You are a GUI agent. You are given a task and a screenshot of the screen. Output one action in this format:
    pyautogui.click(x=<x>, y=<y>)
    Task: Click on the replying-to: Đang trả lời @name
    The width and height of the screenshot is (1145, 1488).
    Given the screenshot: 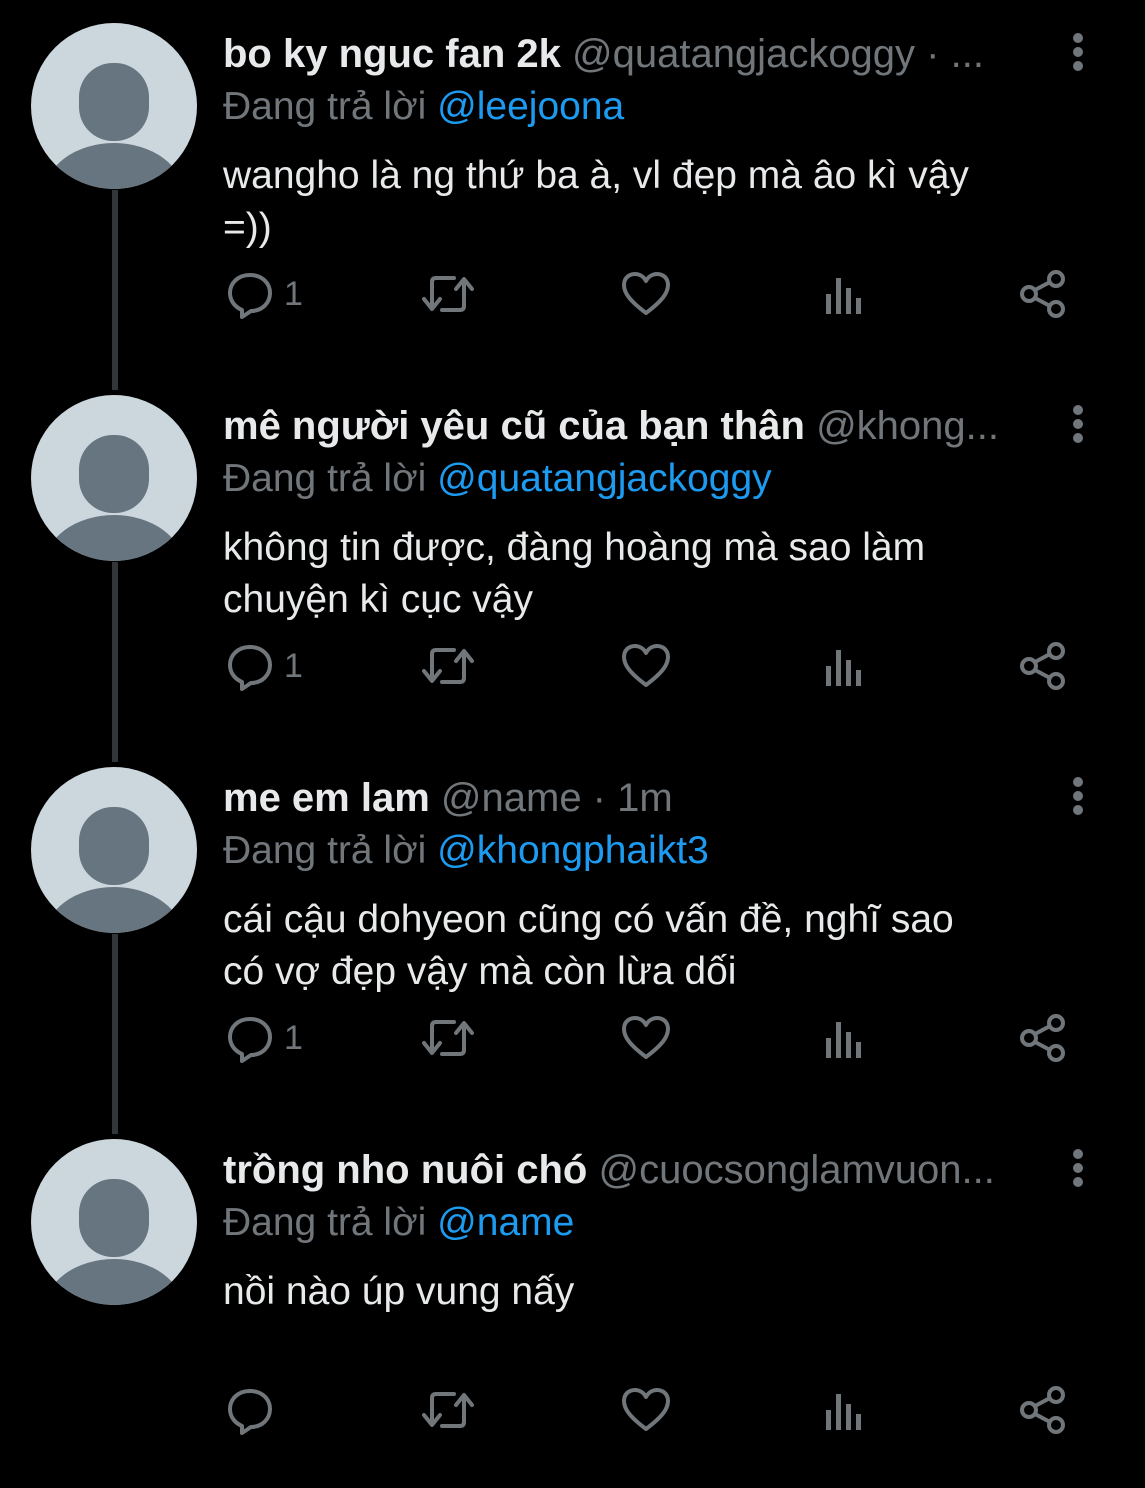 What is the action you would take?
    pyautogui.click(x=398, y=1223)
    